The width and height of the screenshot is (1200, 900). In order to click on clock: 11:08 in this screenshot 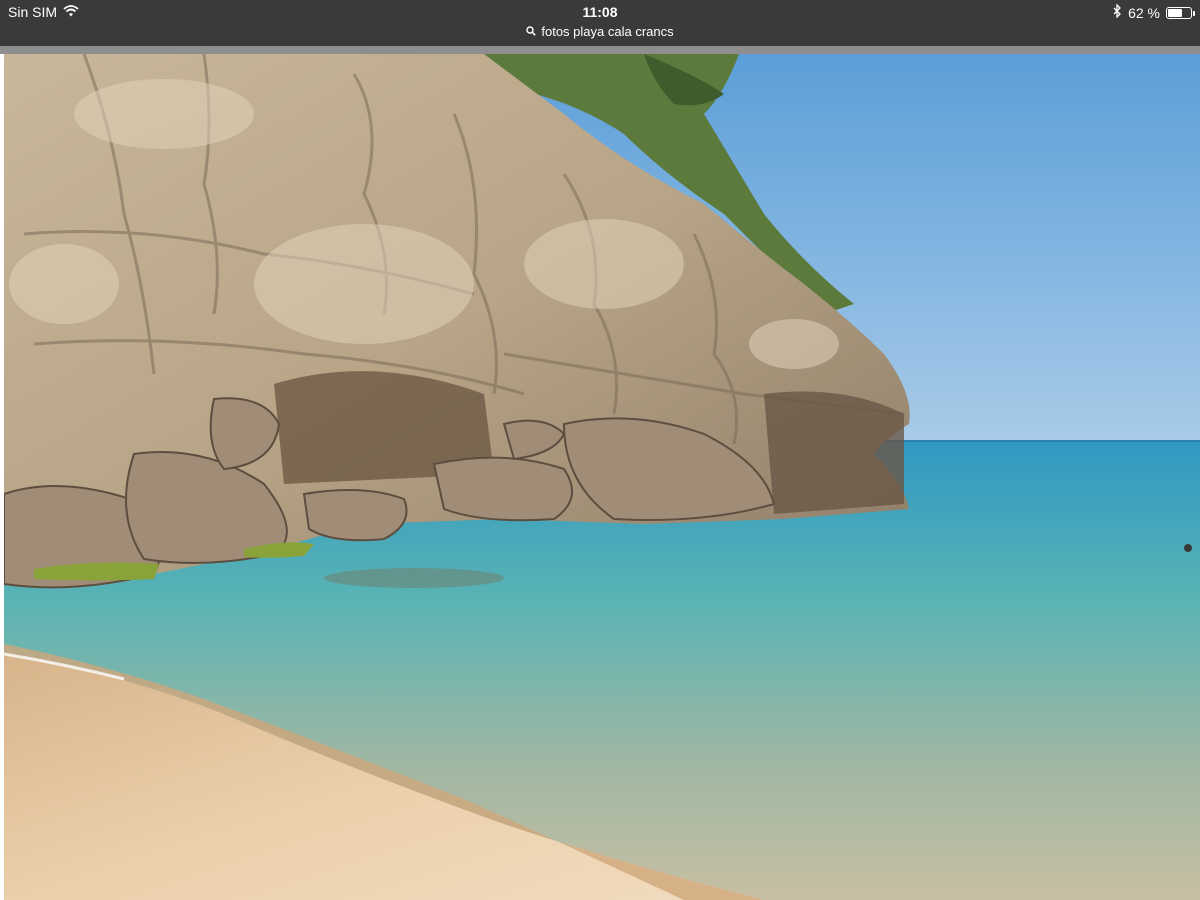, I will do `click(600, 12)`.